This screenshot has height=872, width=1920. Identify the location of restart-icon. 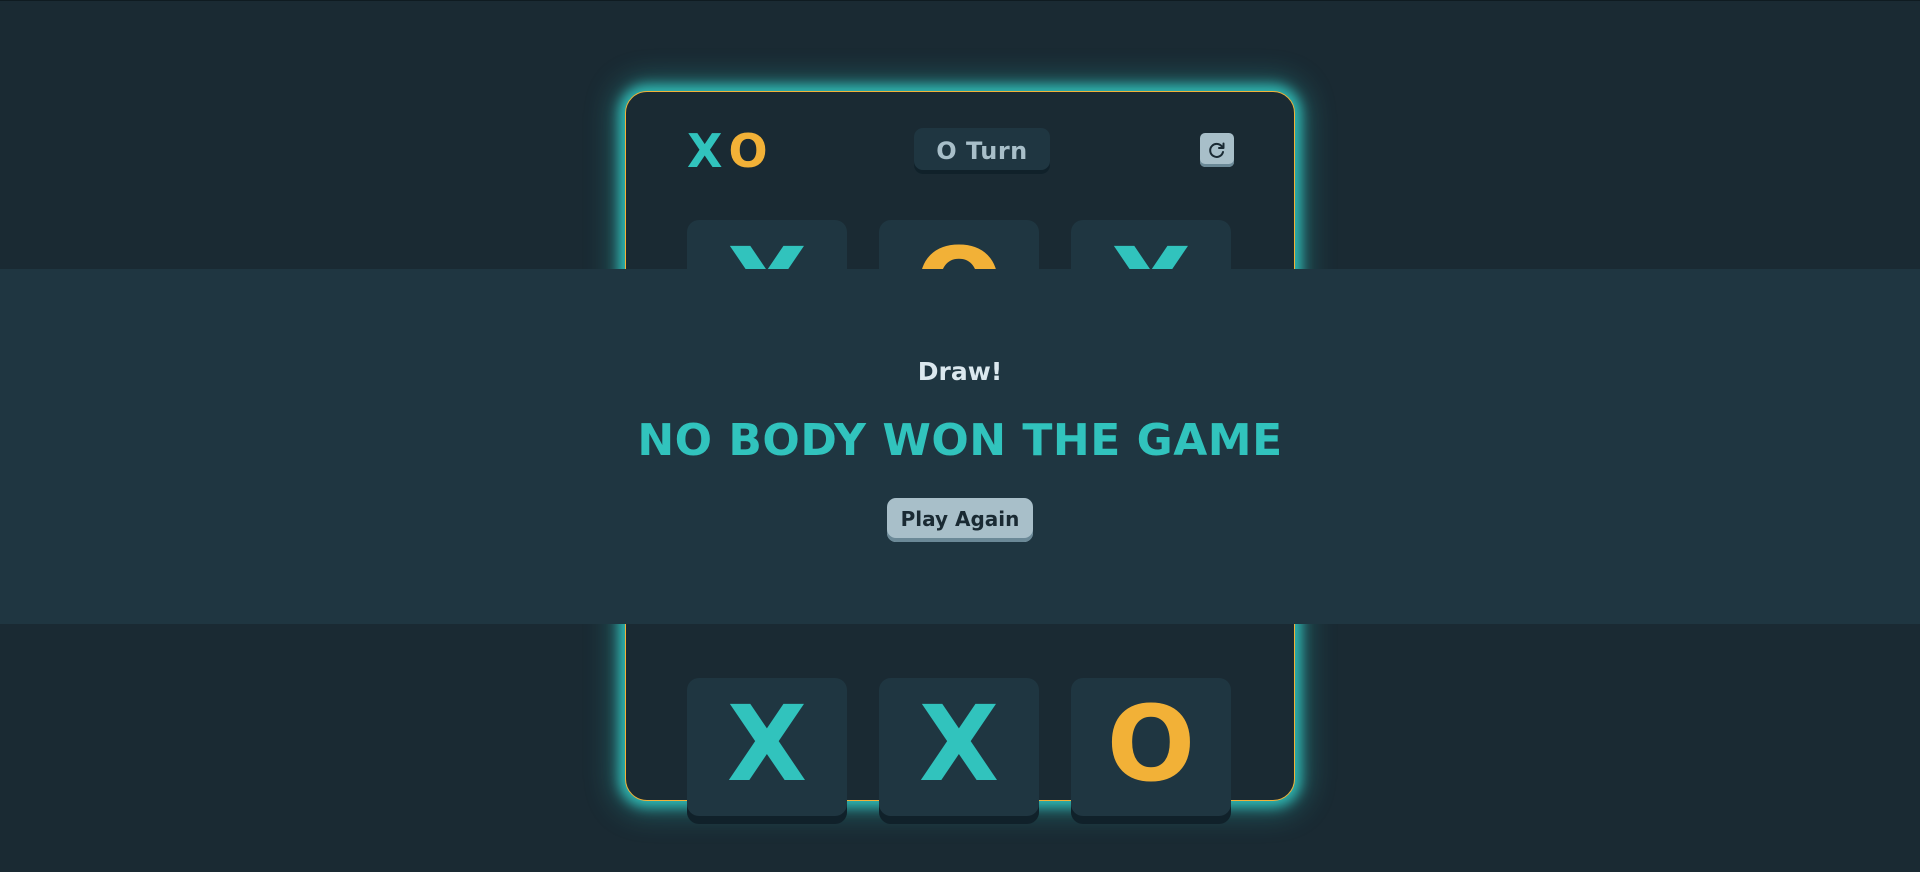
(1217, 150).